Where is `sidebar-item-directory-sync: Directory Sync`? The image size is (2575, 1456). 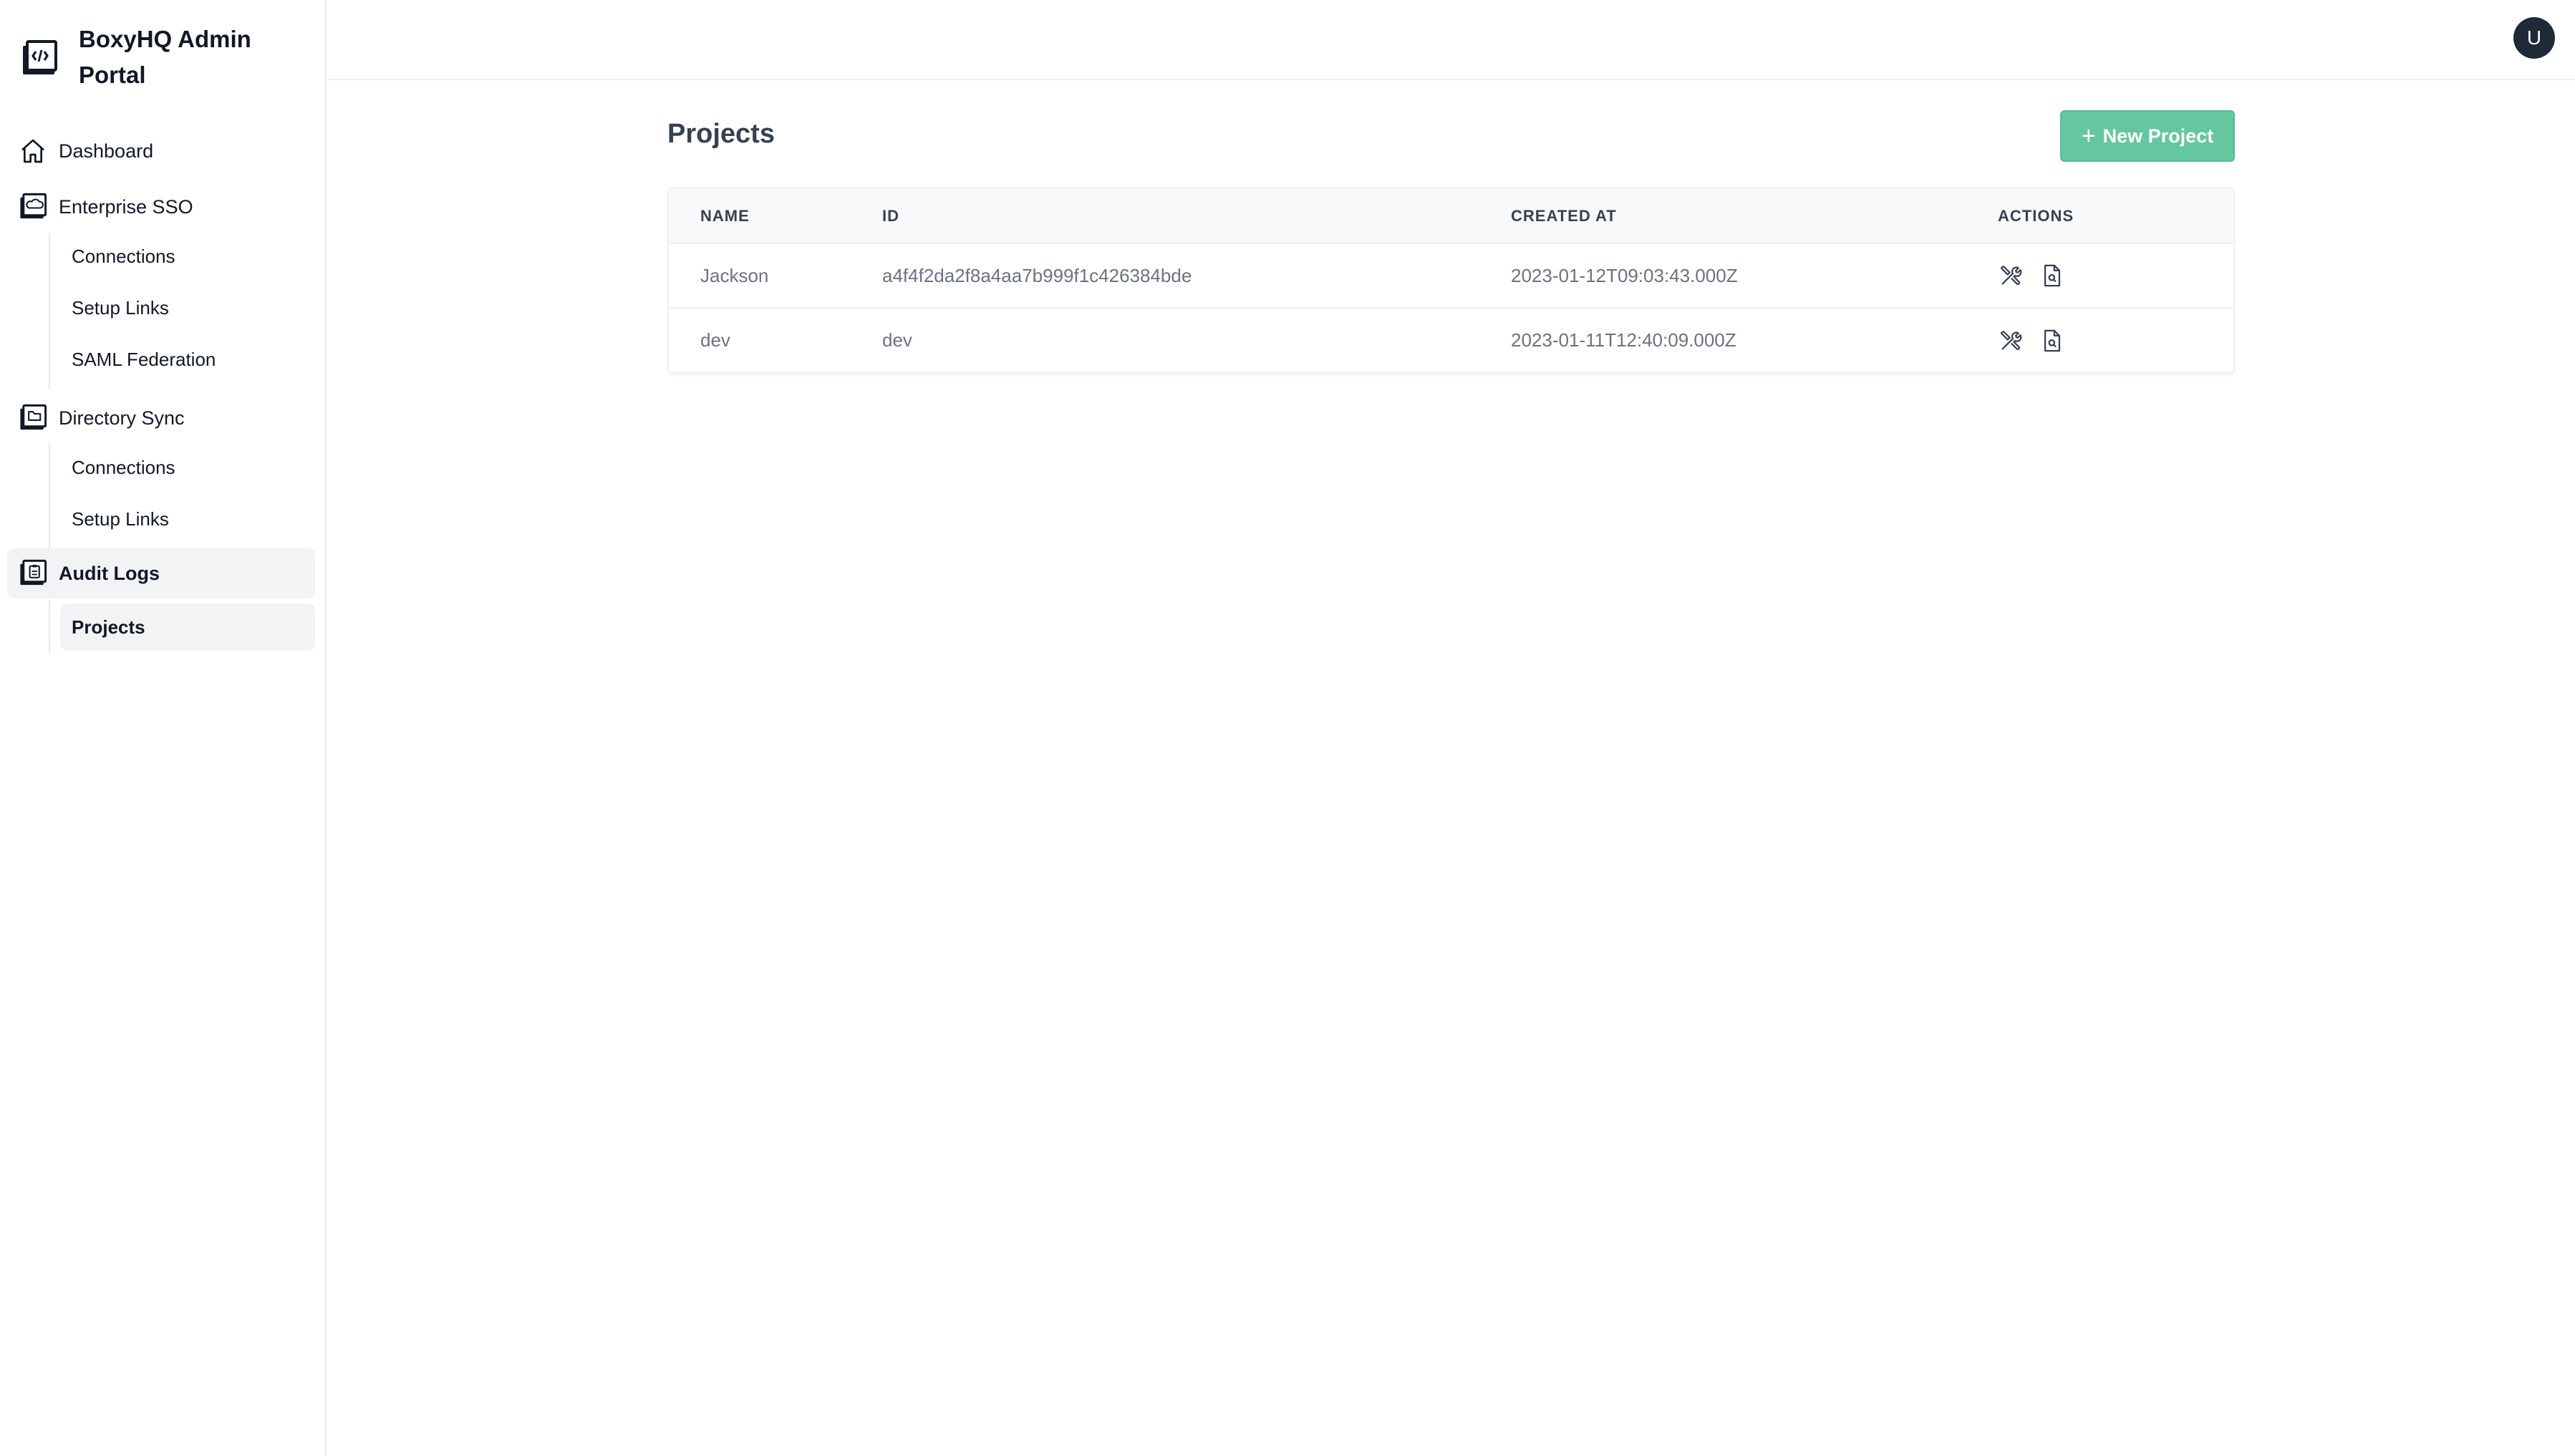
sidebar-item-directory-sync: Directory Sync is located at coordinates (161, 418).